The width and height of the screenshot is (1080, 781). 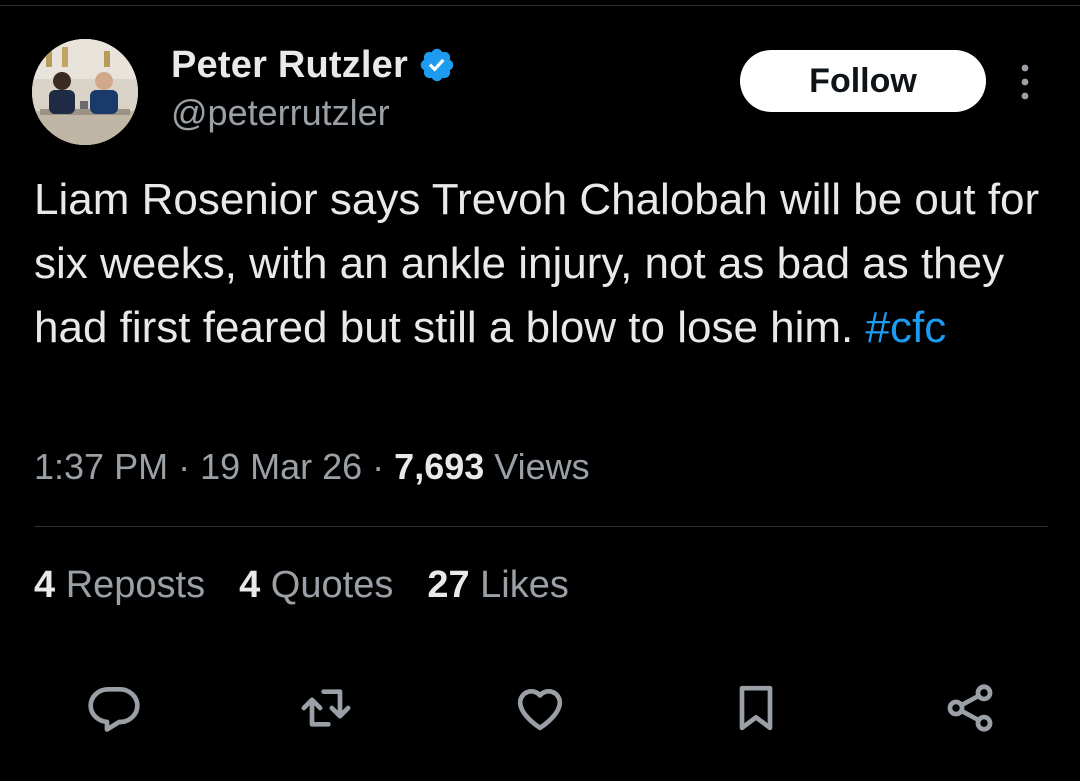 I want to click on reposts-count: 4, so click(x=45, y=585).